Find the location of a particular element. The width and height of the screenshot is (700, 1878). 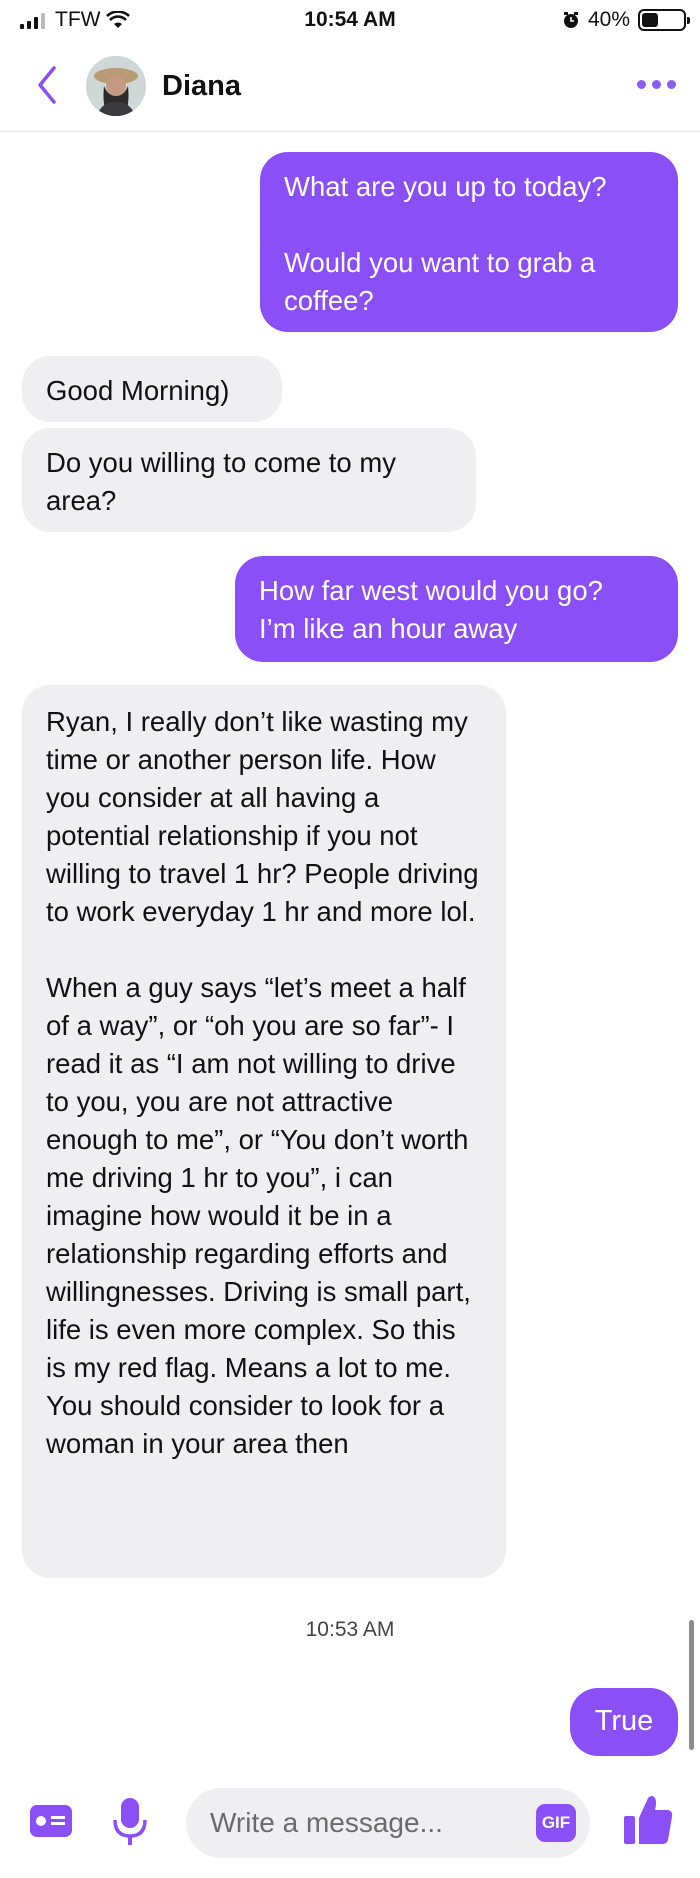

message-input-container: GIF is located at coordinates (388, 1823).